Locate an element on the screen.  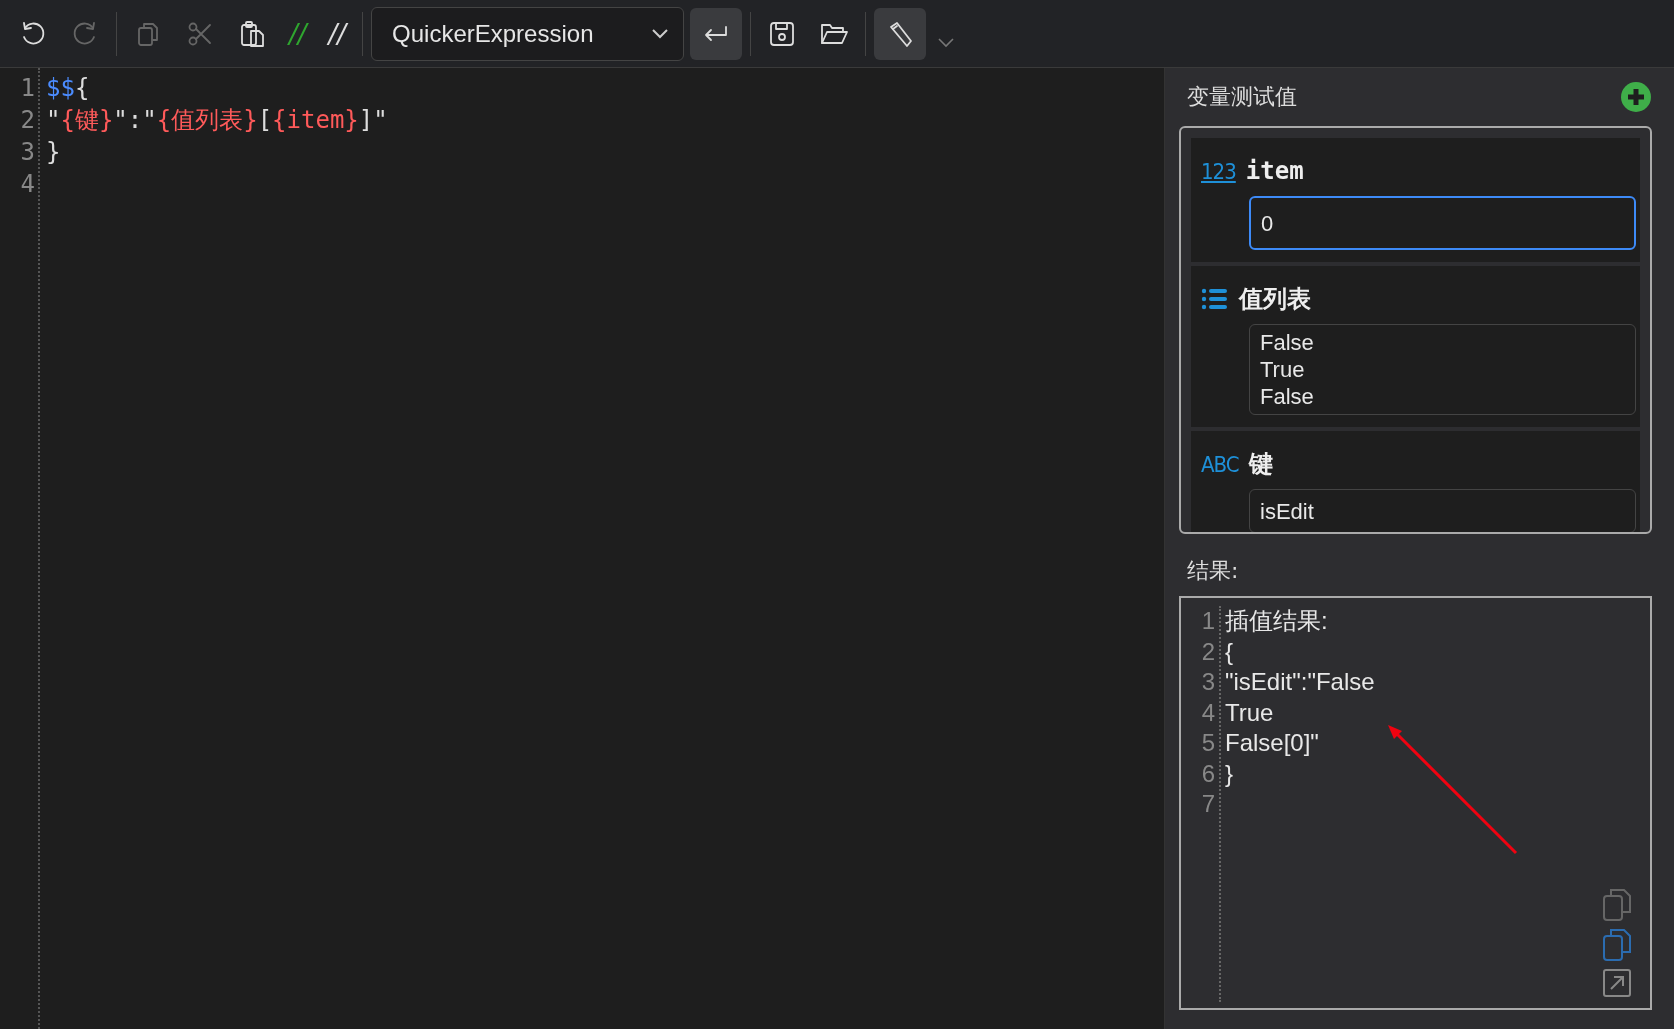
result-line: True is located at coordinates (1250, 712).